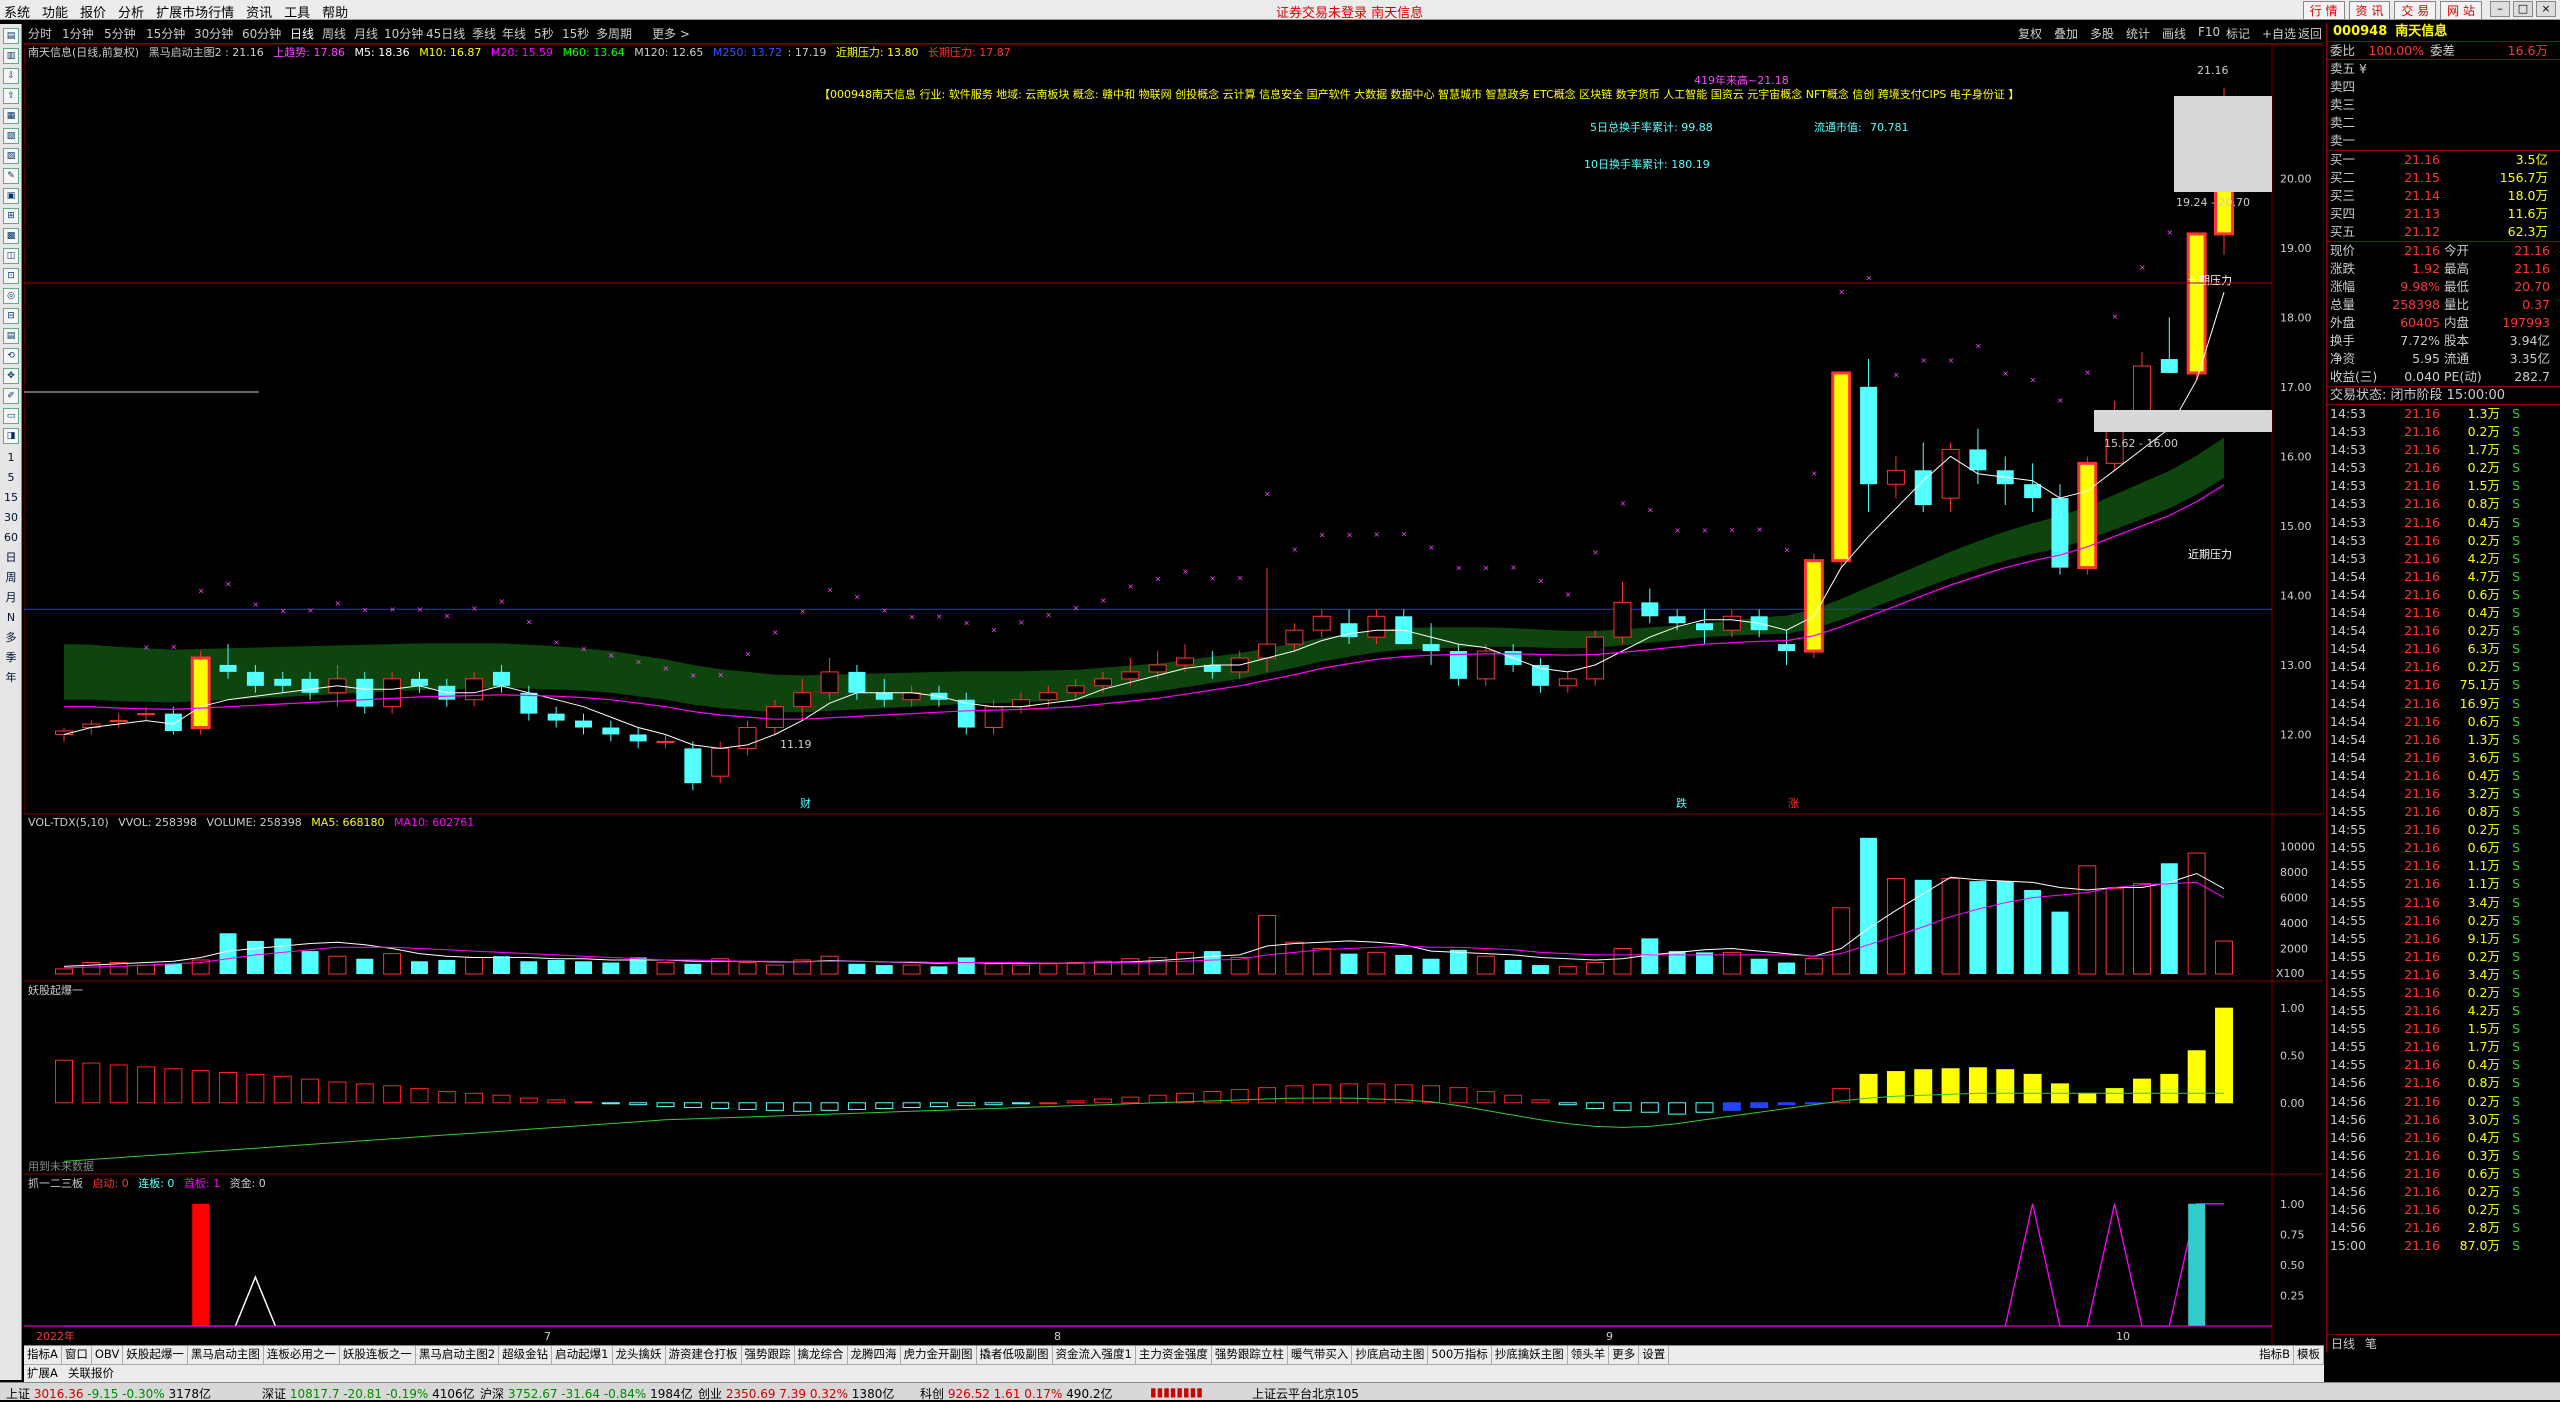 This screenshot has width=2560, height=1402. Describe the element at coordinates (11, 416) in the screenshot. I see `tool-icon-20: ▭` at that location.